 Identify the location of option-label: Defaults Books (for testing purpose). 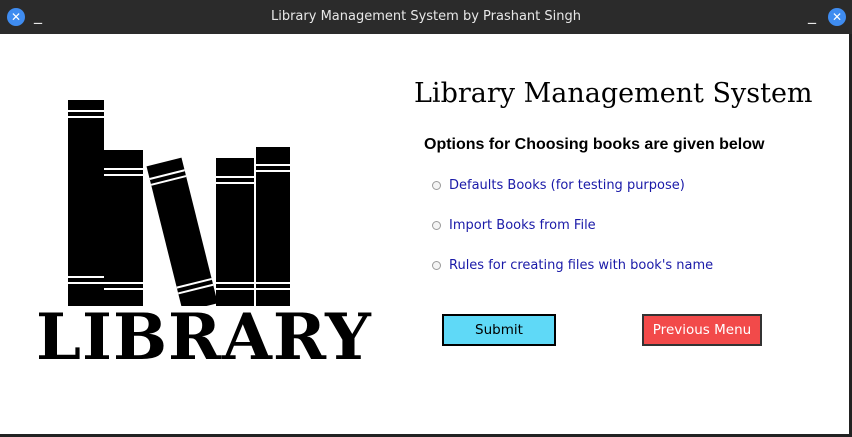
(567, 185).